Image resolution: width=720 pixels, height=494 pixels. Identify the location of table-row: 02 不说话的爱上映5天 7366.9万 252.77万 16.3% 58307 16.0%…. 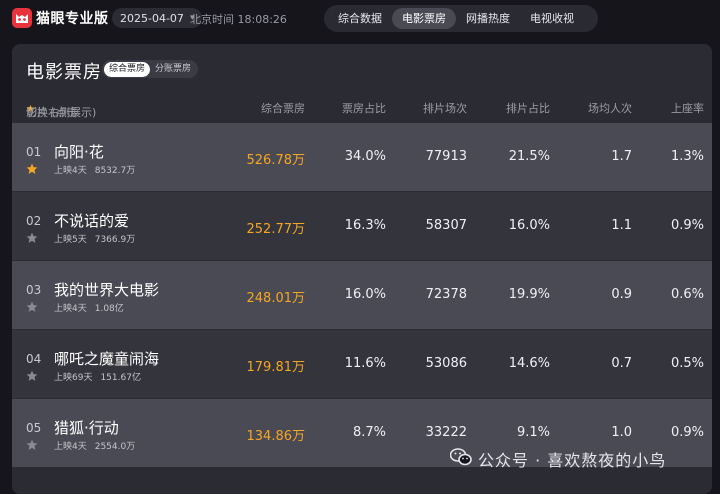
(362, 226).